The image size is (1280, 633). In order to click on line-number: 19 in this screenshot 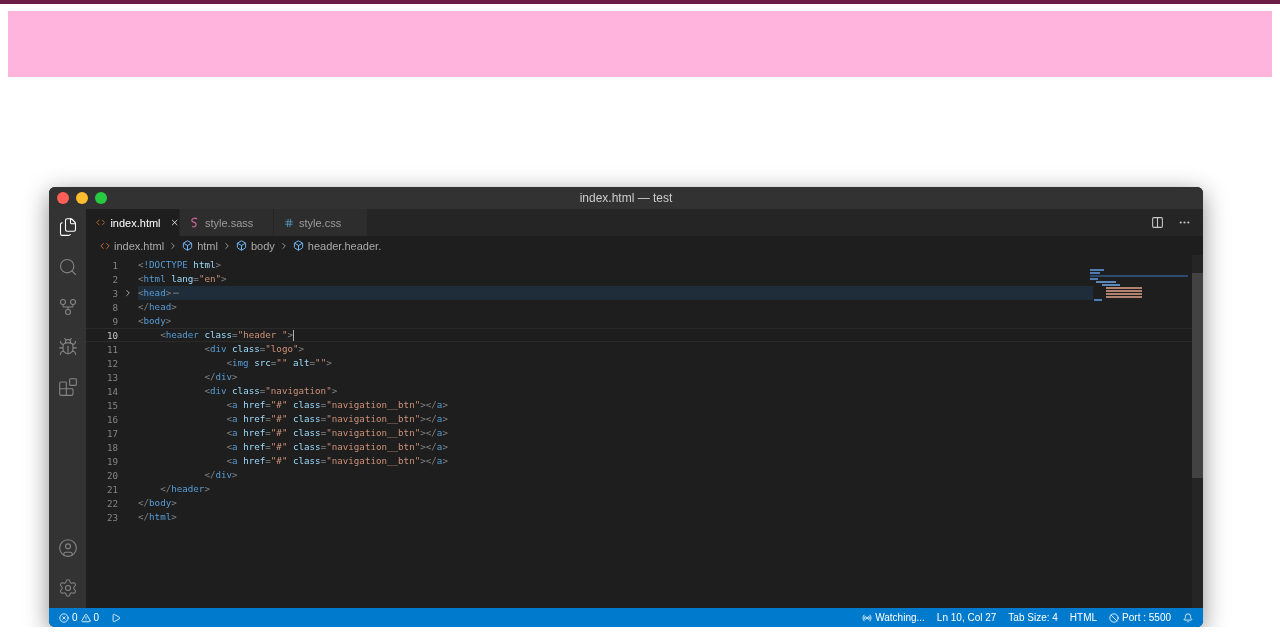, I will do `click(111, 461)`.